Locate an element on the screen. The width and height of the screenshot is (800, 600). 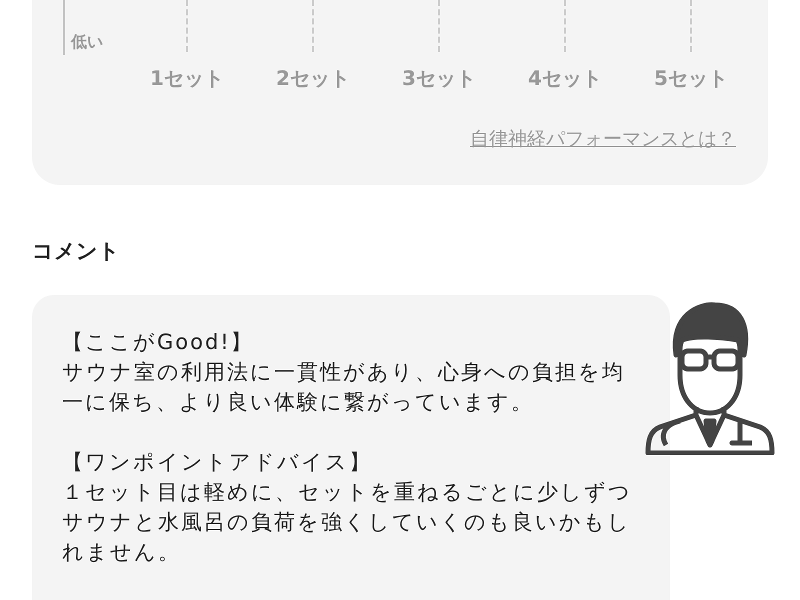
comment-title: 【ここがGood!】 is located at coordinates (158, 342).